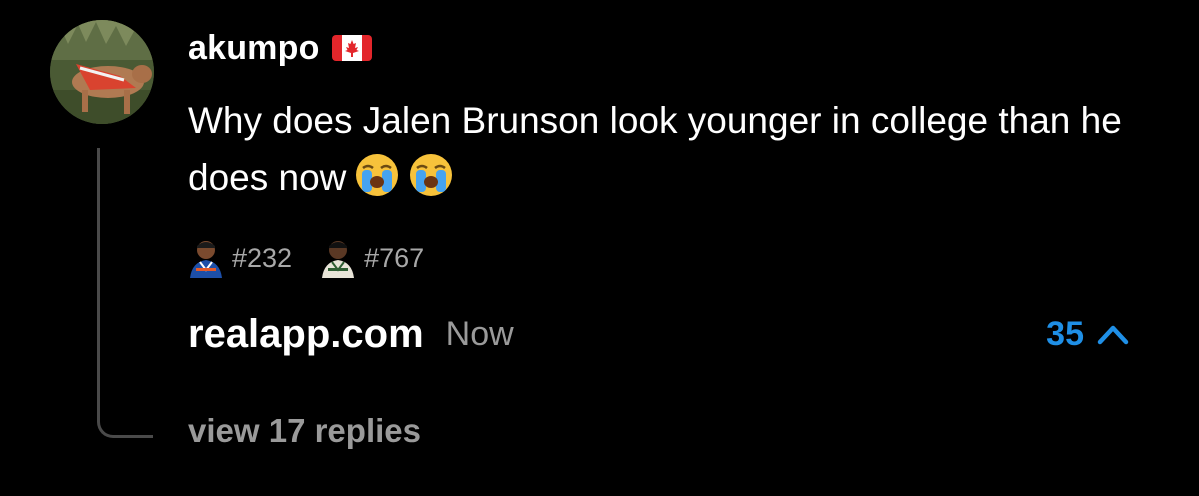 The width and height of the screenshot is (1199, 496). I want to click on canada-flag-icon, so click(351, 48).